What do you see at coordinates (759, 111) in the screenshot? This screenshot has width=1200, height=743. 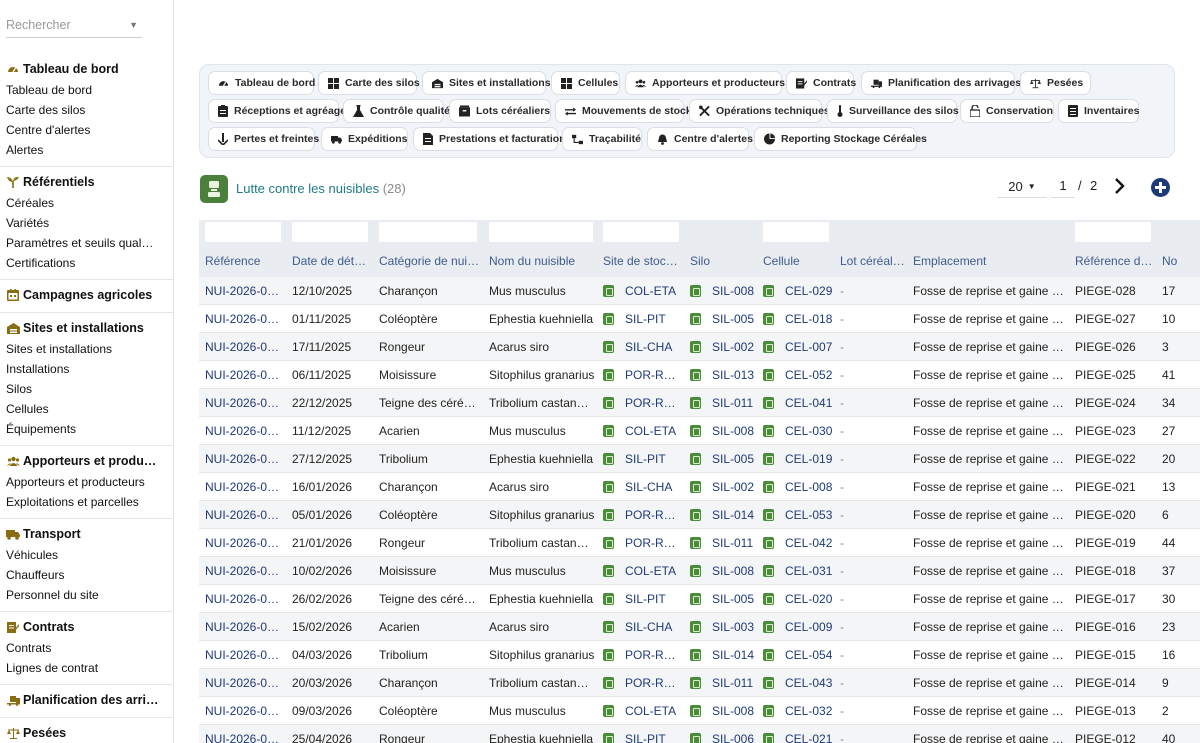 I see `module-tab: Opérations techniques` at bounding box center [759, 111].